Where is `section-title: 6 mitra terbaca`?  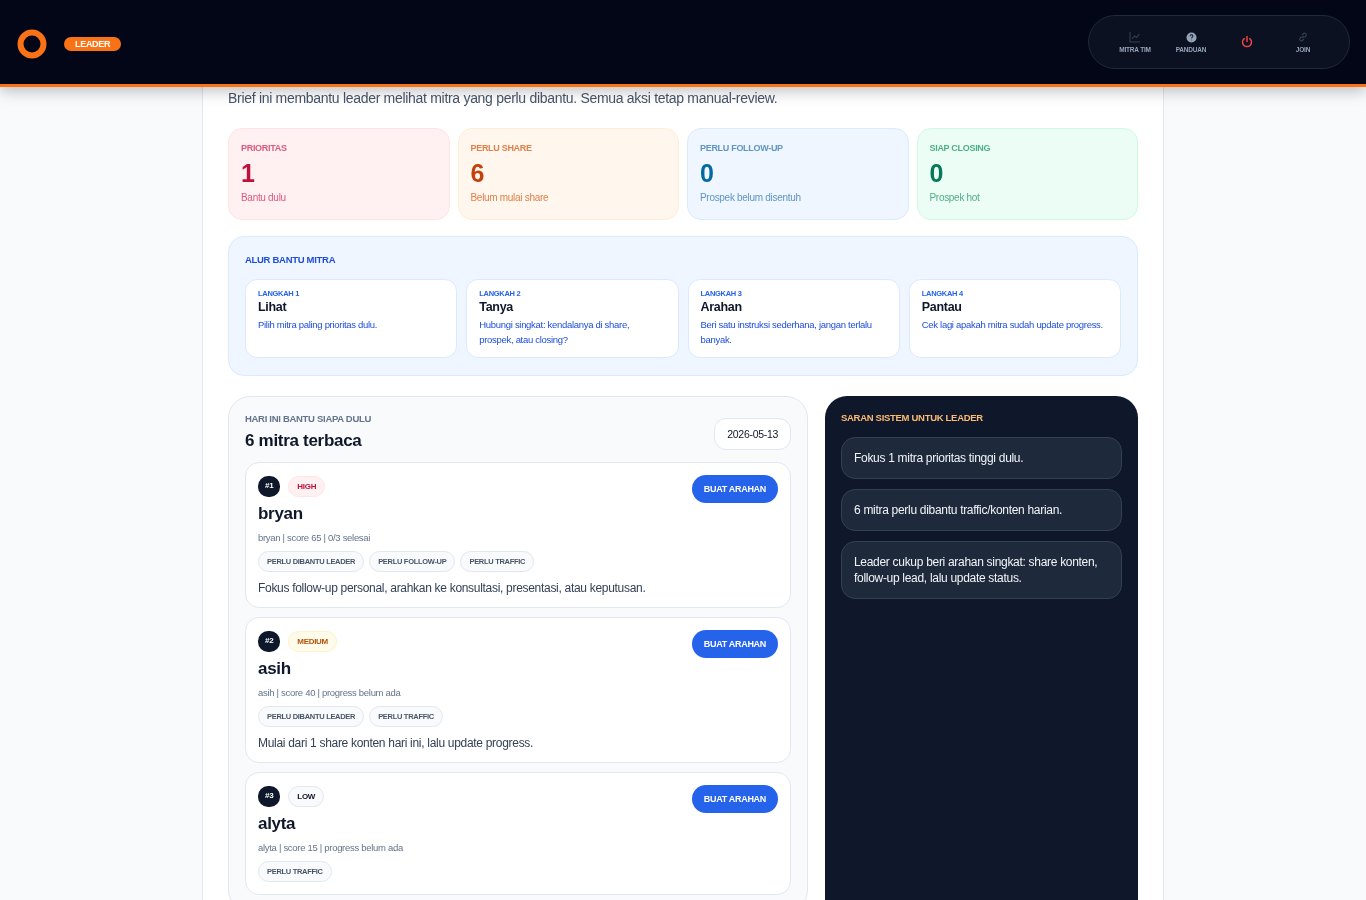 section-title: 6 mitra terbaca is located at coordinates (304, 441).